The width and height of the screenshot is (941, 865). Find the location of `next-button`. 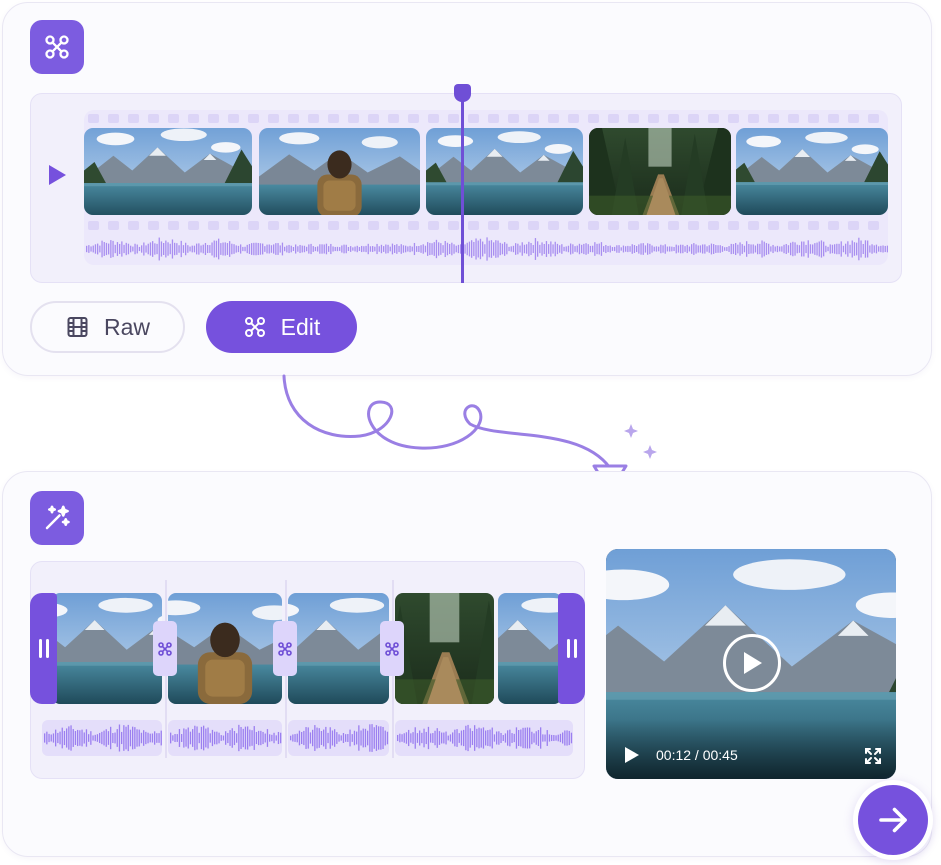

next-button is located at coordinates (893, 820).